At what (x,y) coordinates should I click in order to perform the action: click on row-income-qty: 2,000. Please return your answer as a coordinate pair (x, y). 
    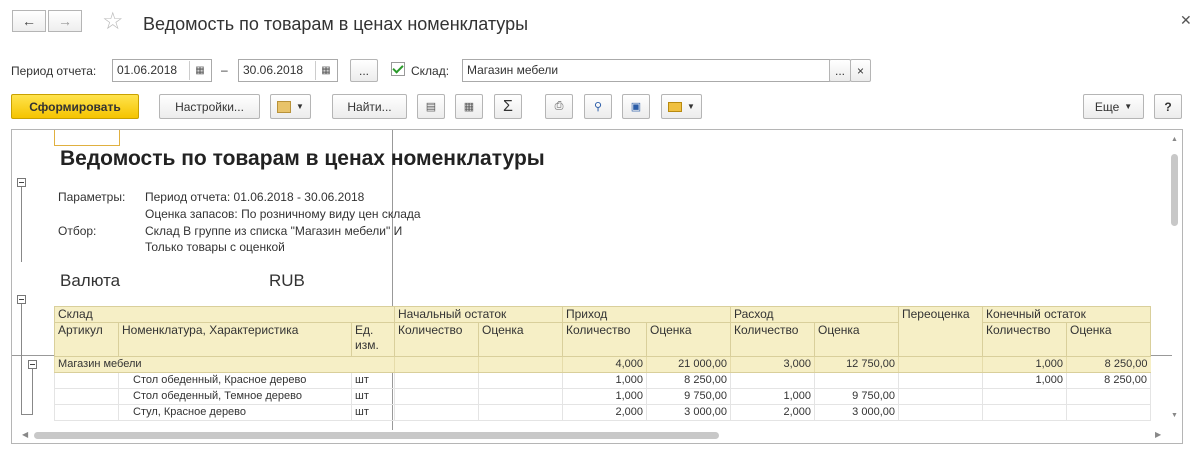
    Looking at the image, I should click on (604, 412).